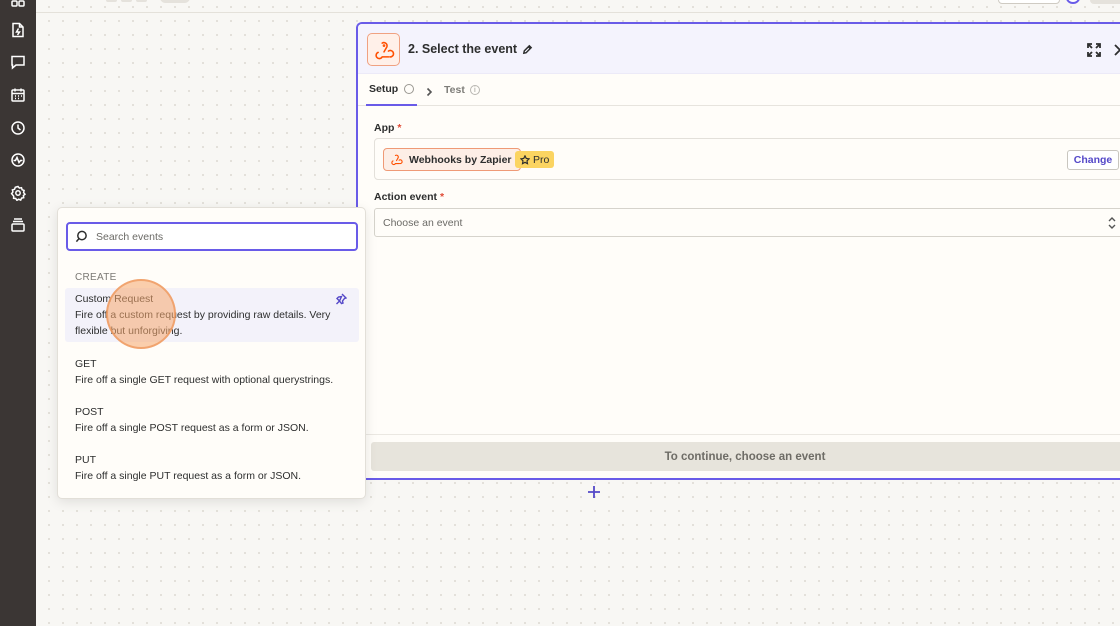  What do you see at coordinates (18, 62) in the screenshot?
I see `chat-icon` at bounding box center [18, 62].